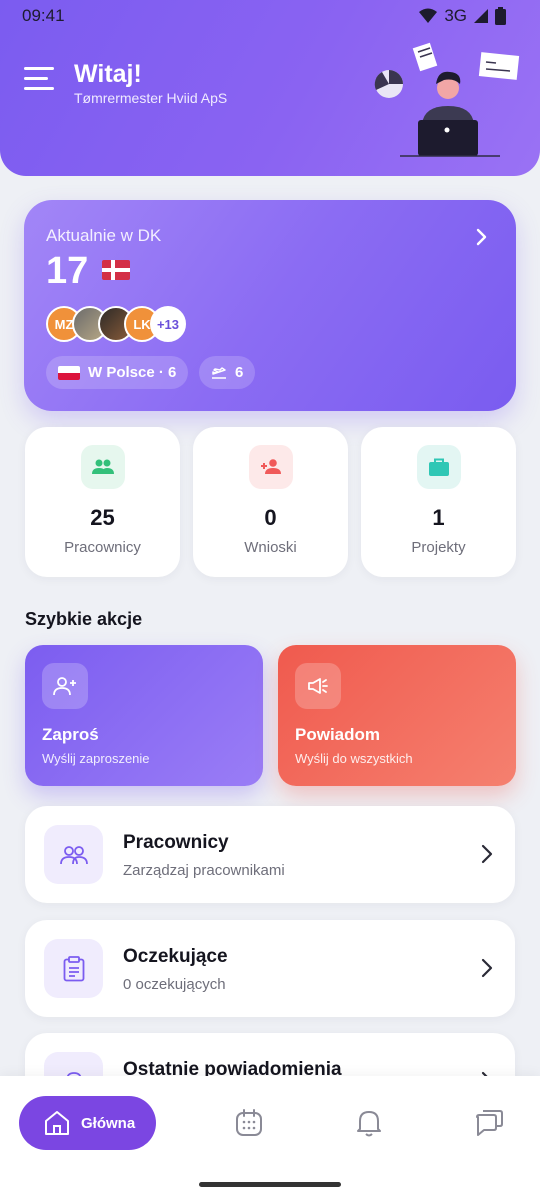  Describe the element at coordinates (369, 1123) in the screenshot. I see `bell-icon` at that location.